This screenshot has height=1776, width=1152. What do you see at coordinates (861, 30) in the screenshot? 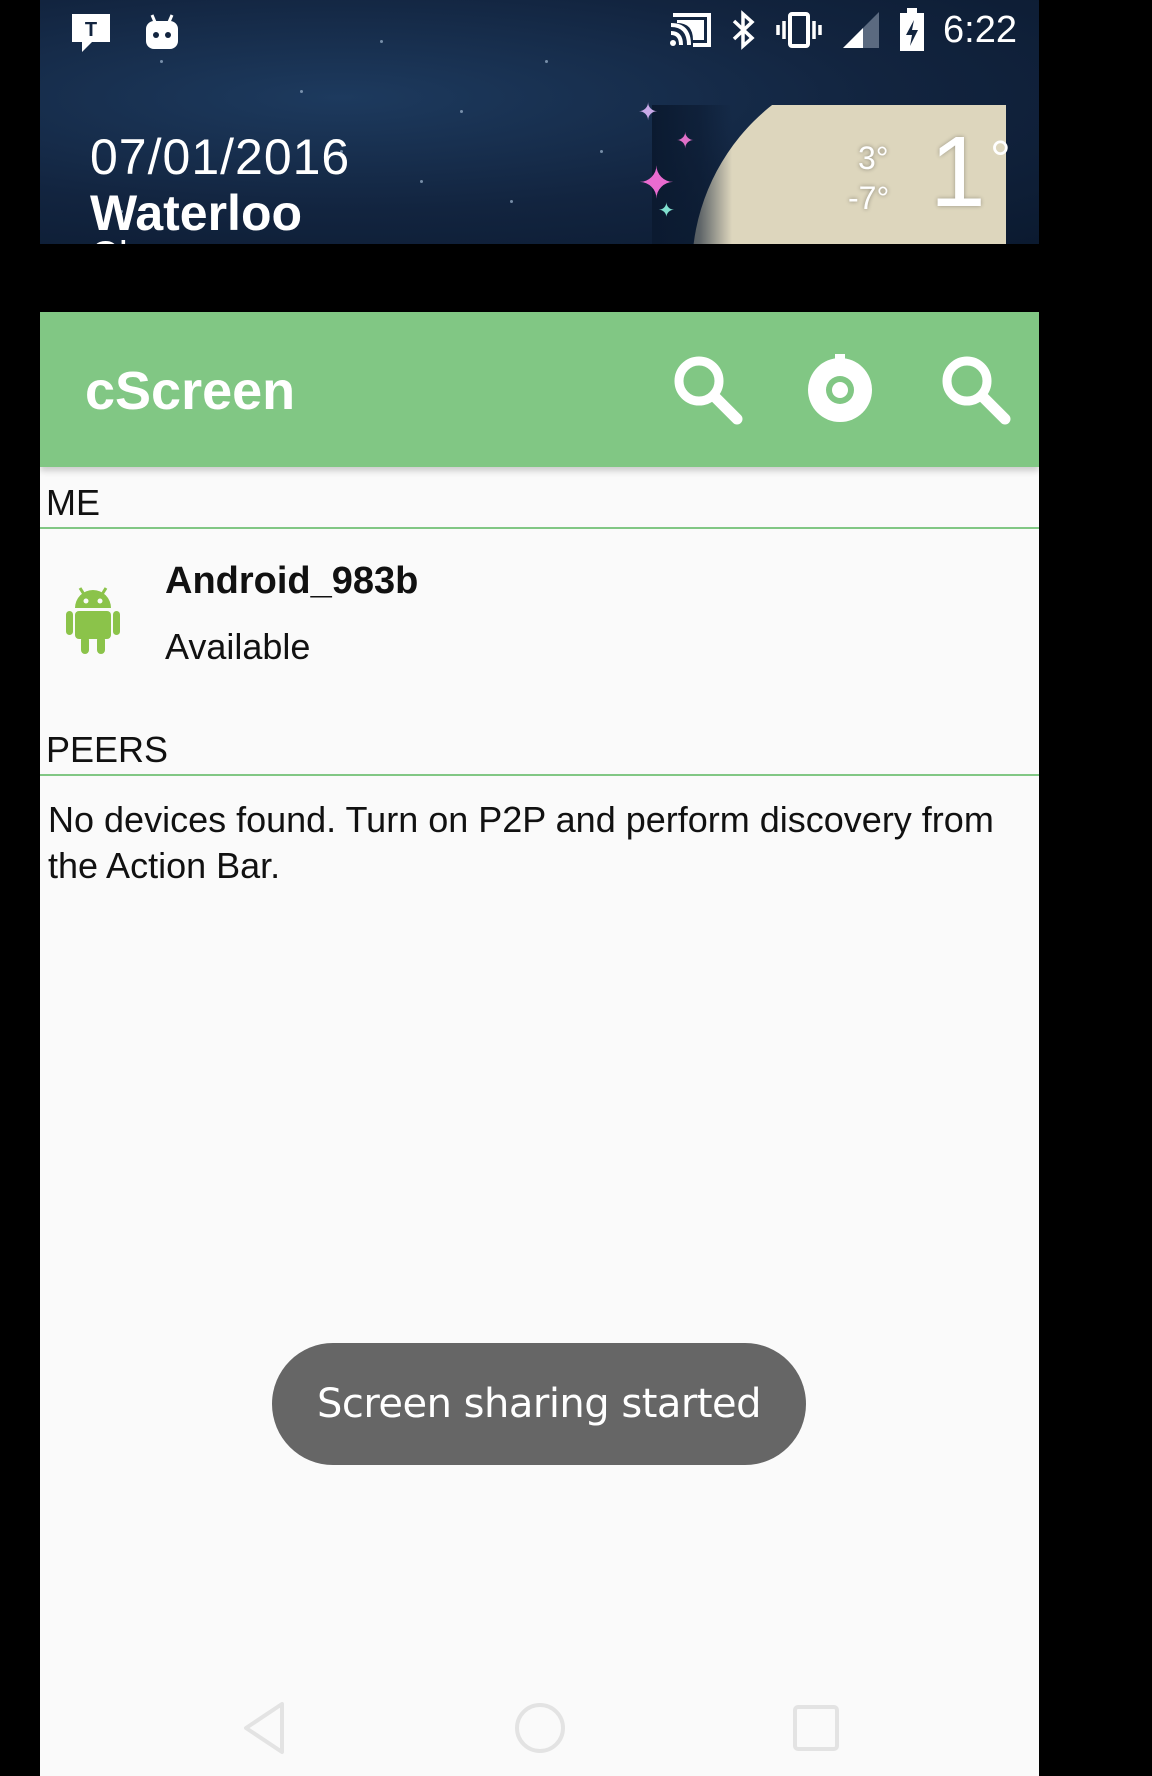
I see `signal-icon` at bounding box center [861, 30].